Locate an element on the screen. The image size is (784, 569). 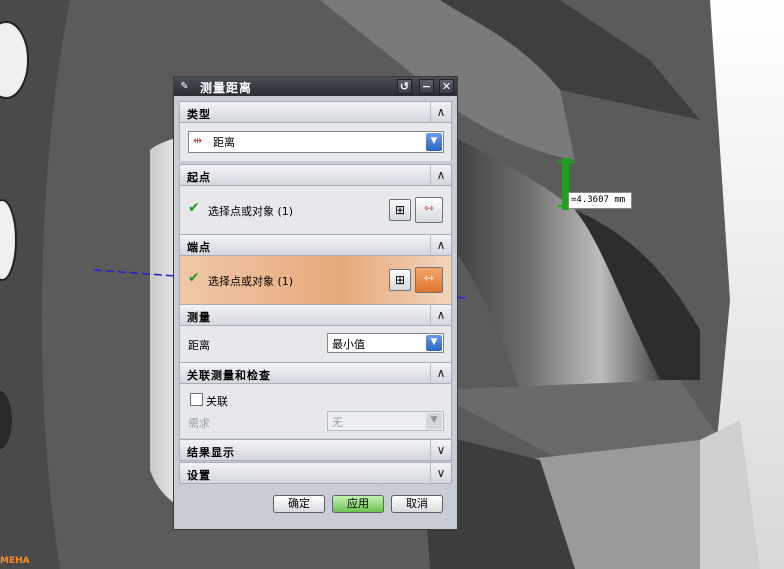
section-end-body: ✔ 选择点或对象 (1) ⊞ ⇿ is located at coordinates (315, 280).